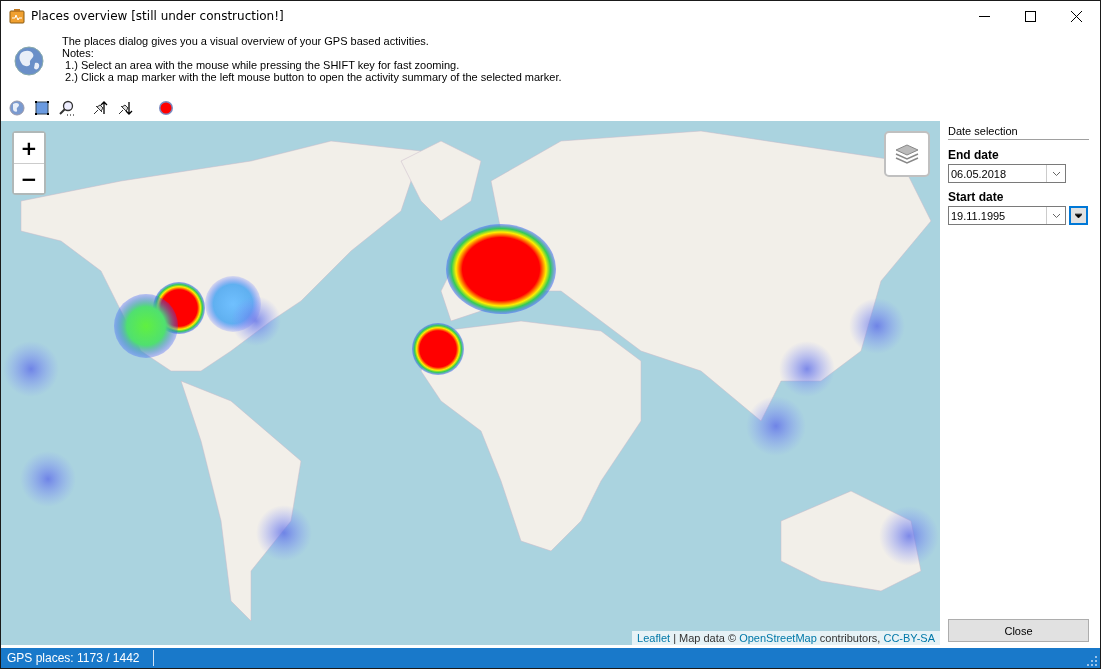 The width and height of the screenshot is (1101, 669). I want to click on pin-down-arrow-icon, so click(125, 108).